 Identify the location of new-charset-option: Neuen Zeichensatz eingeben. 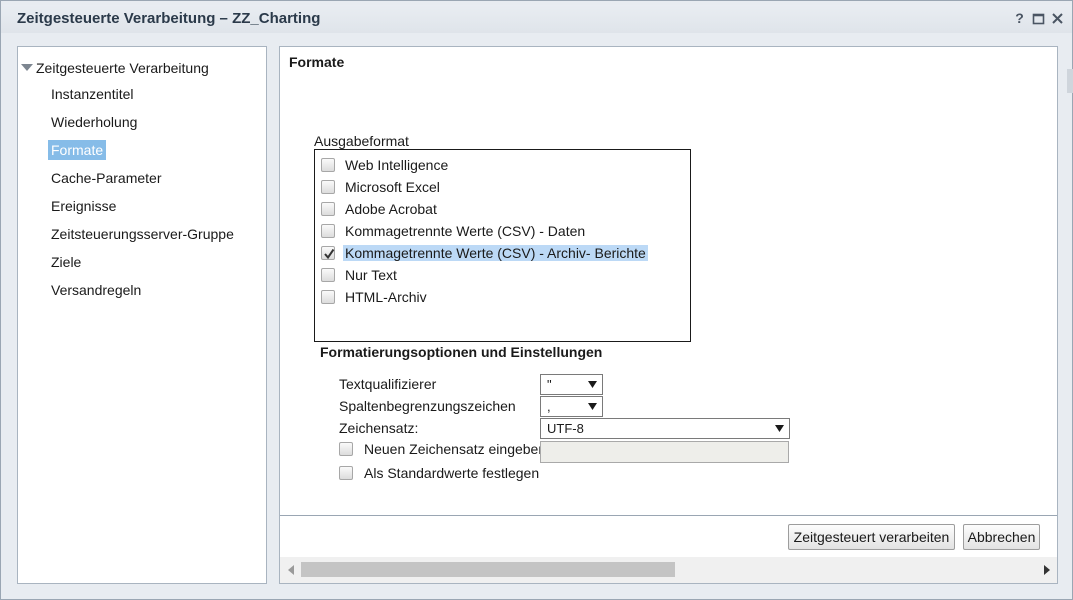
(442, 449).